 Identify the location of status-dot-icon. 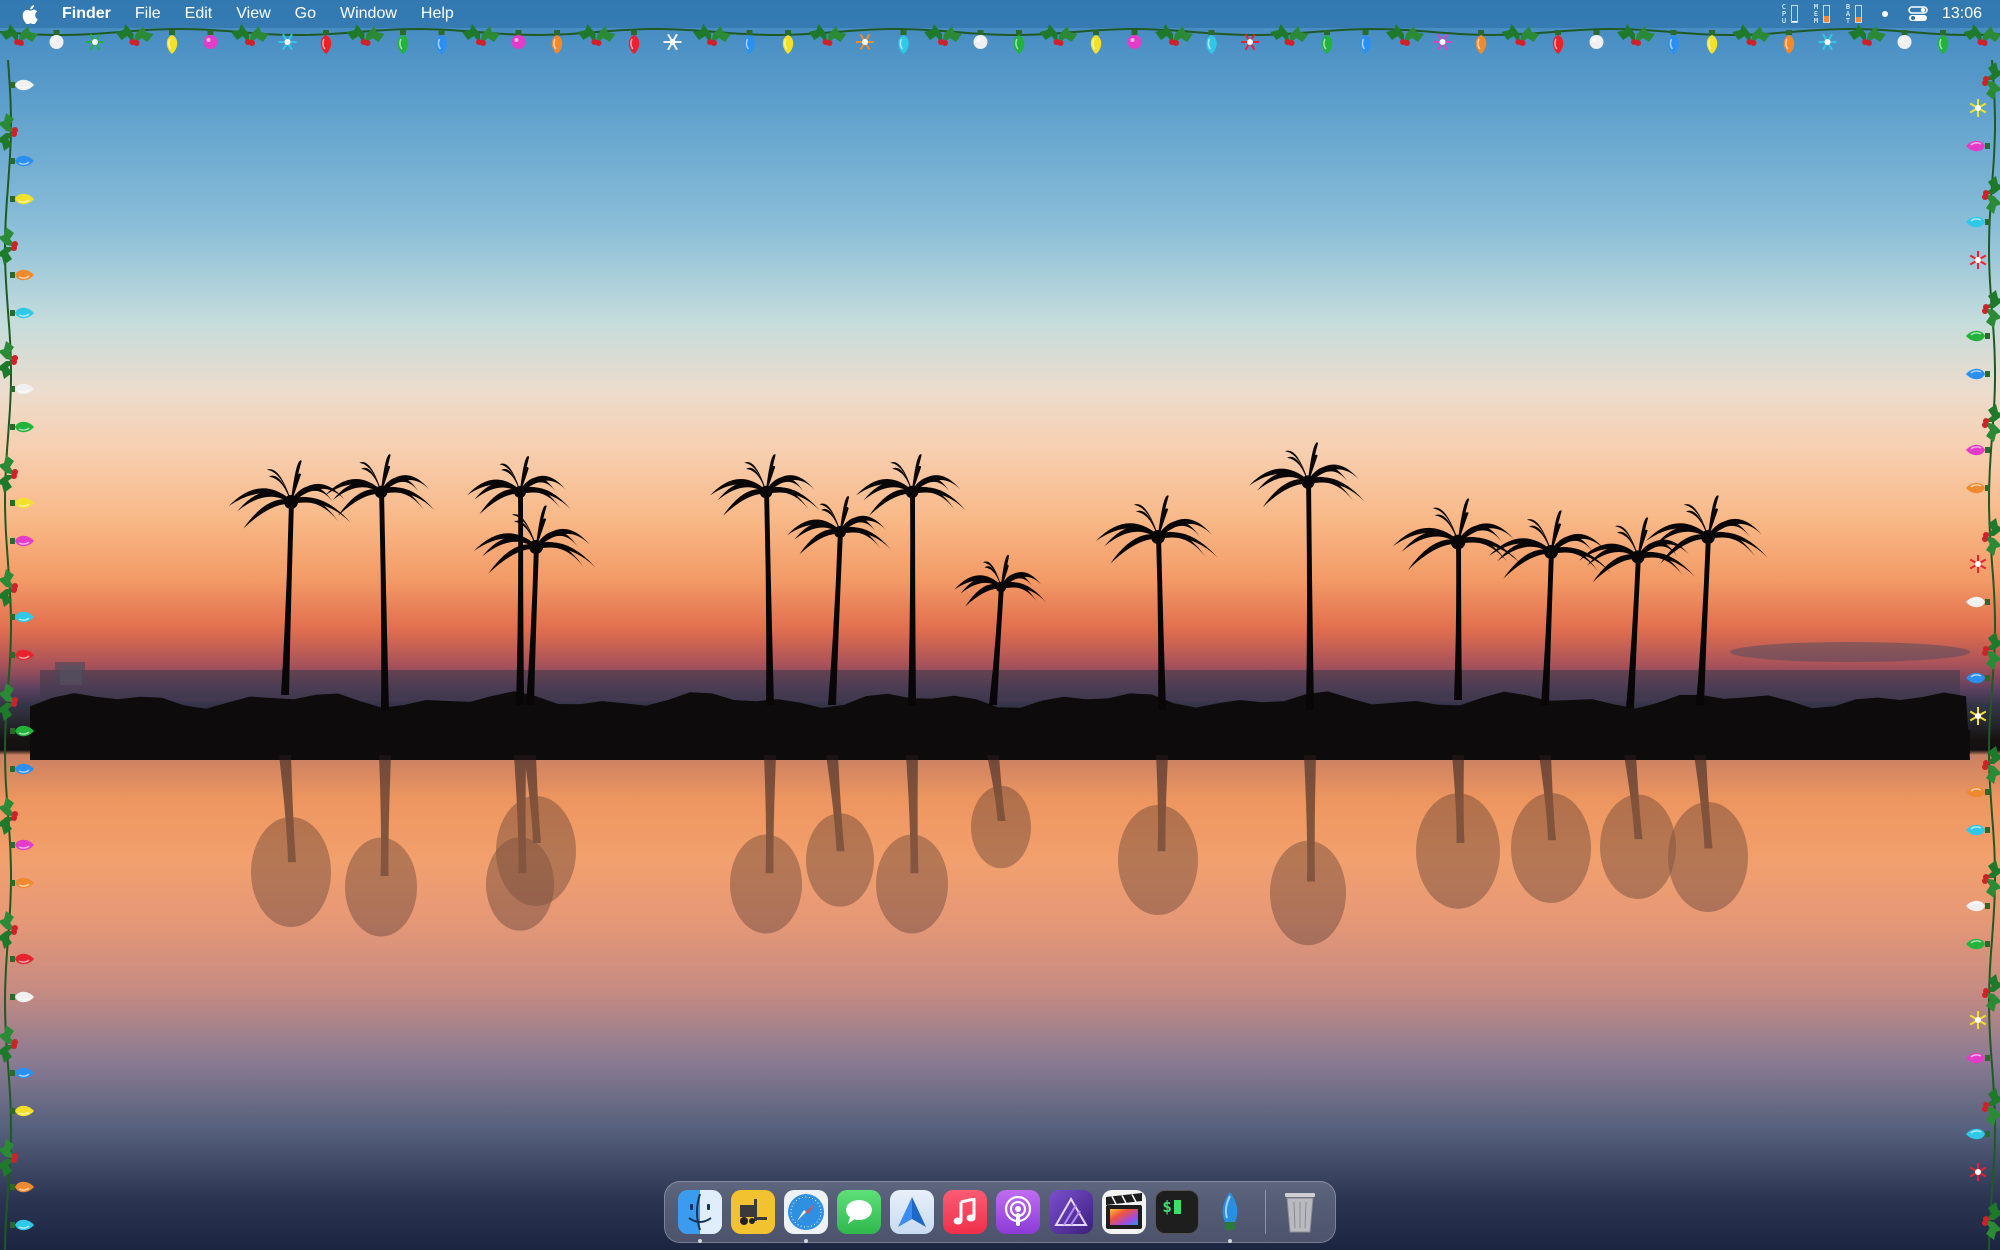
(1884, 14).